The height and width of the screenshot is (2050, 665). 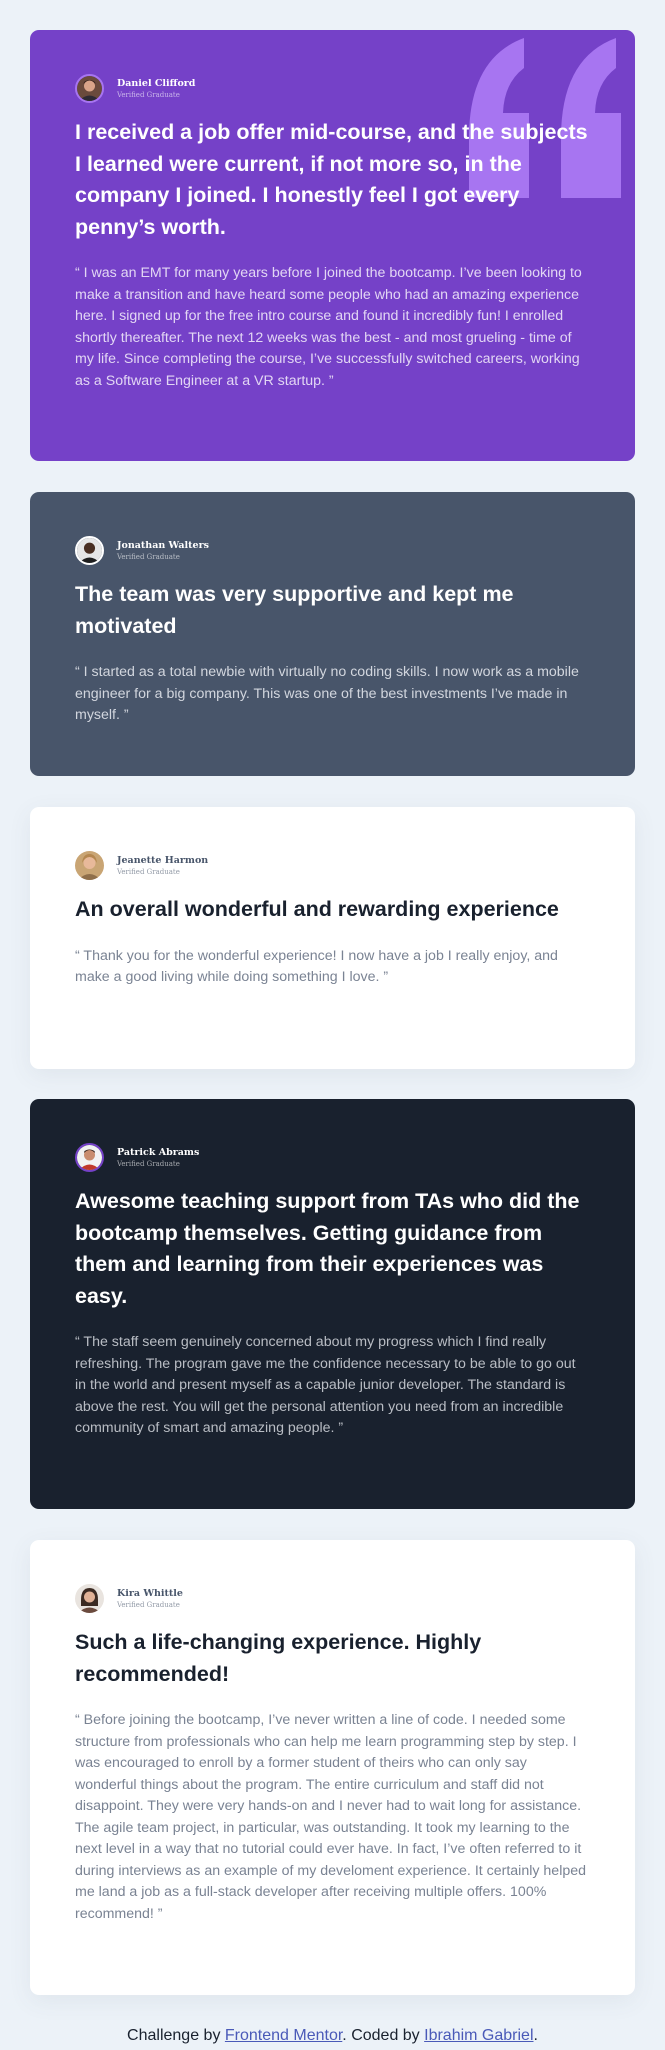 What do you see at coordinates (176, 2035) in the screenshot?
I see `footer-prefix: Challenge by` at bounding box center [176, 2035].